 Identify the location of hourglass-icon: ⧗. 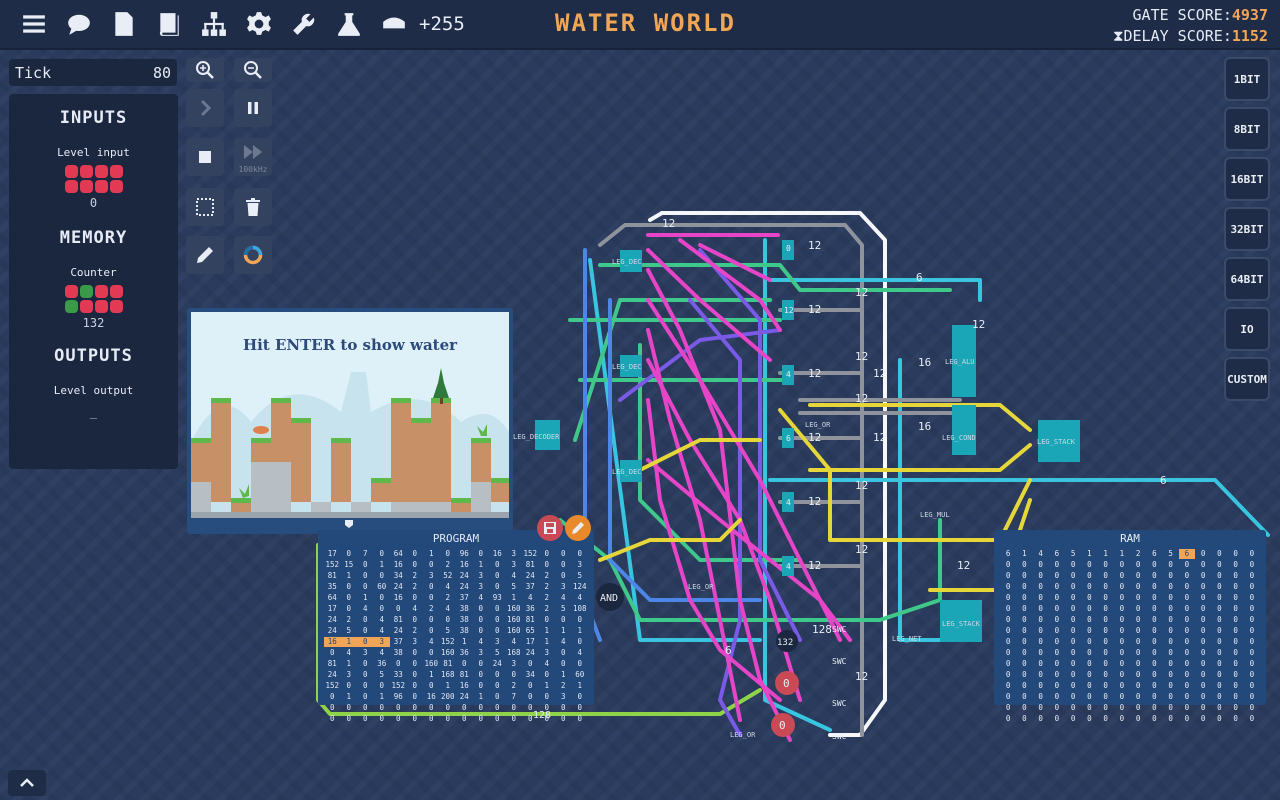
(1118, 36).